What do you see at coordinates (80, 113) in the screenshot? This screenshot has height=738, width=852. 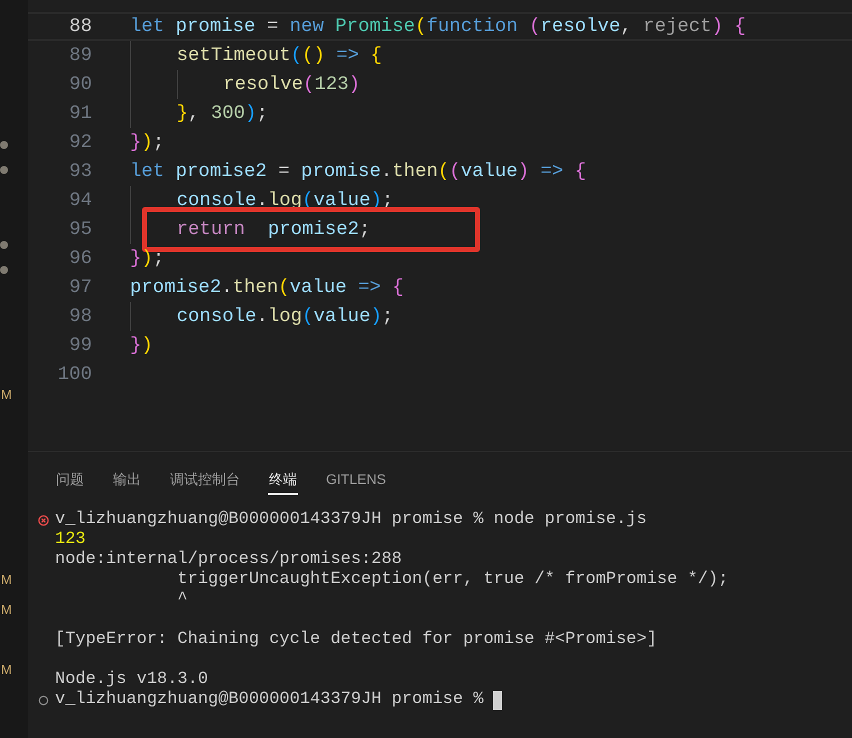 I see `line-number: 91` at bounding box center [80, 113].